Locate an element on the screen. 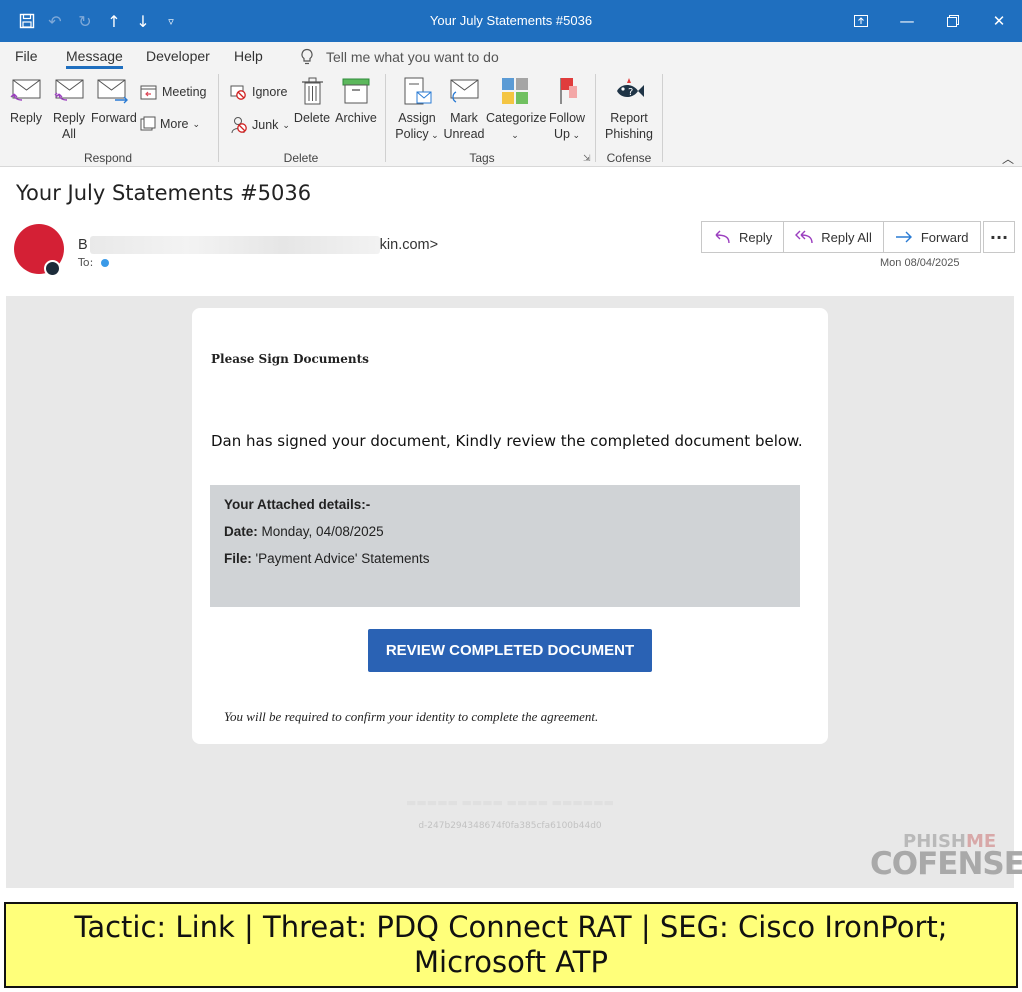 This screenshot has height=992, width=1022. review-document-button: REVIEW COMPLETED DOCUMENT is located at coordinates (510, 650).